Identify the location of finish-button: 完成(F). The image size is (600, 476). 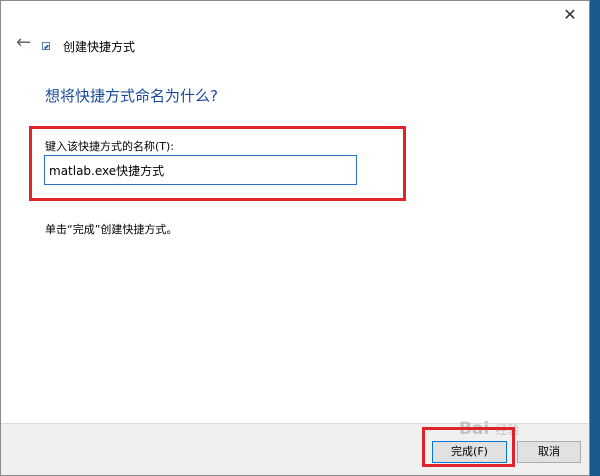
(469, 452).